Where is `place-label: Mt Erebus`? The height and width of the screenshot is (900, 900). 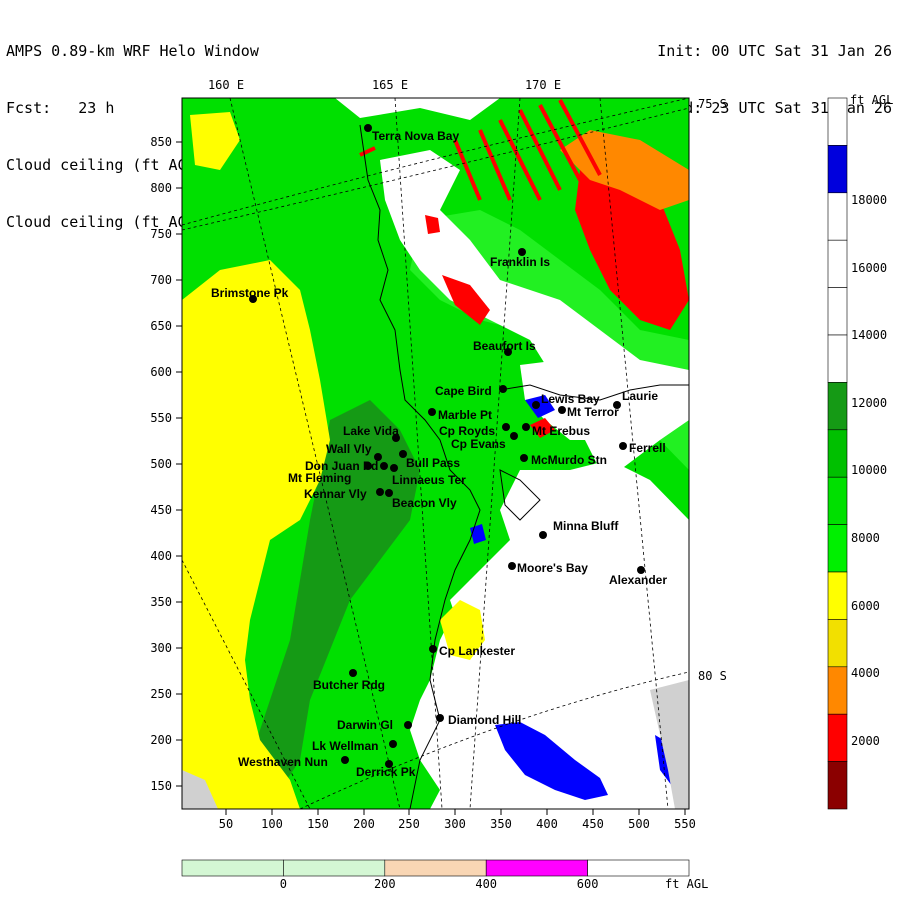 place-label: Mt Erebus is located at coordinates (561, 431).